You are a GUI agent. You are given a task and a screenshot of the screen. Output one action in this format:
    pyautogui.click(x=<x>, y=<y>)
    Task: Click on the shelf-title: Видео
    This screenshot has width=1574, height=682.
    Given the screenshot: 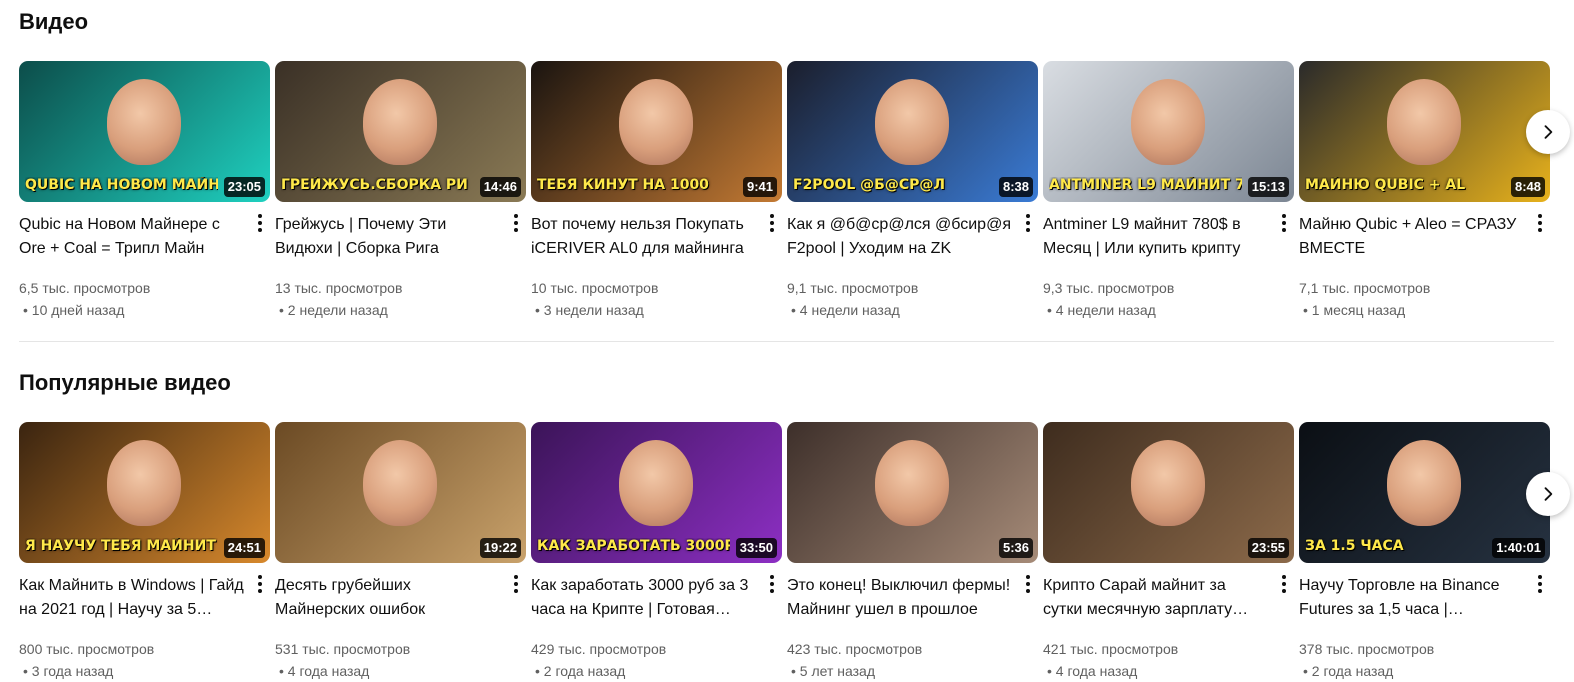 What is the action you would take?
    pyautogui.click(x=53, y=22)
    